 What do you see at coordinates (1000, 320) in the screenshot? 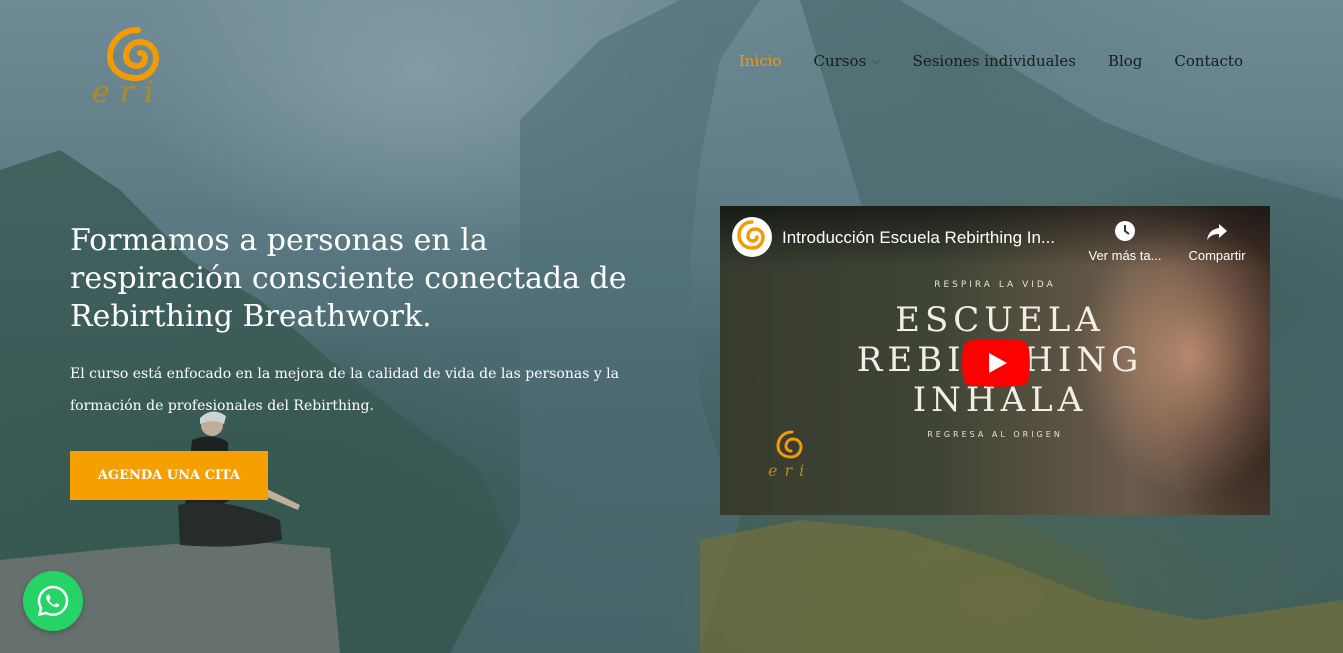
I see `video-overlay-line1: ESCUELA` at bounding box center [1000, 320].